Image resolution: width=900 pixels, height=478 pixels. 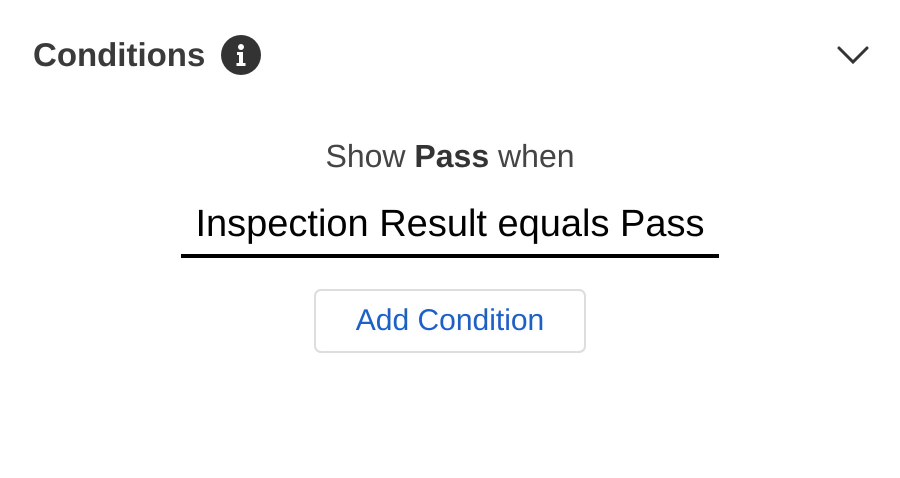 What do you see at coordinates (853, 55) in the screenshot?
I see `chevron-icon` at bounding box center [853, 55].